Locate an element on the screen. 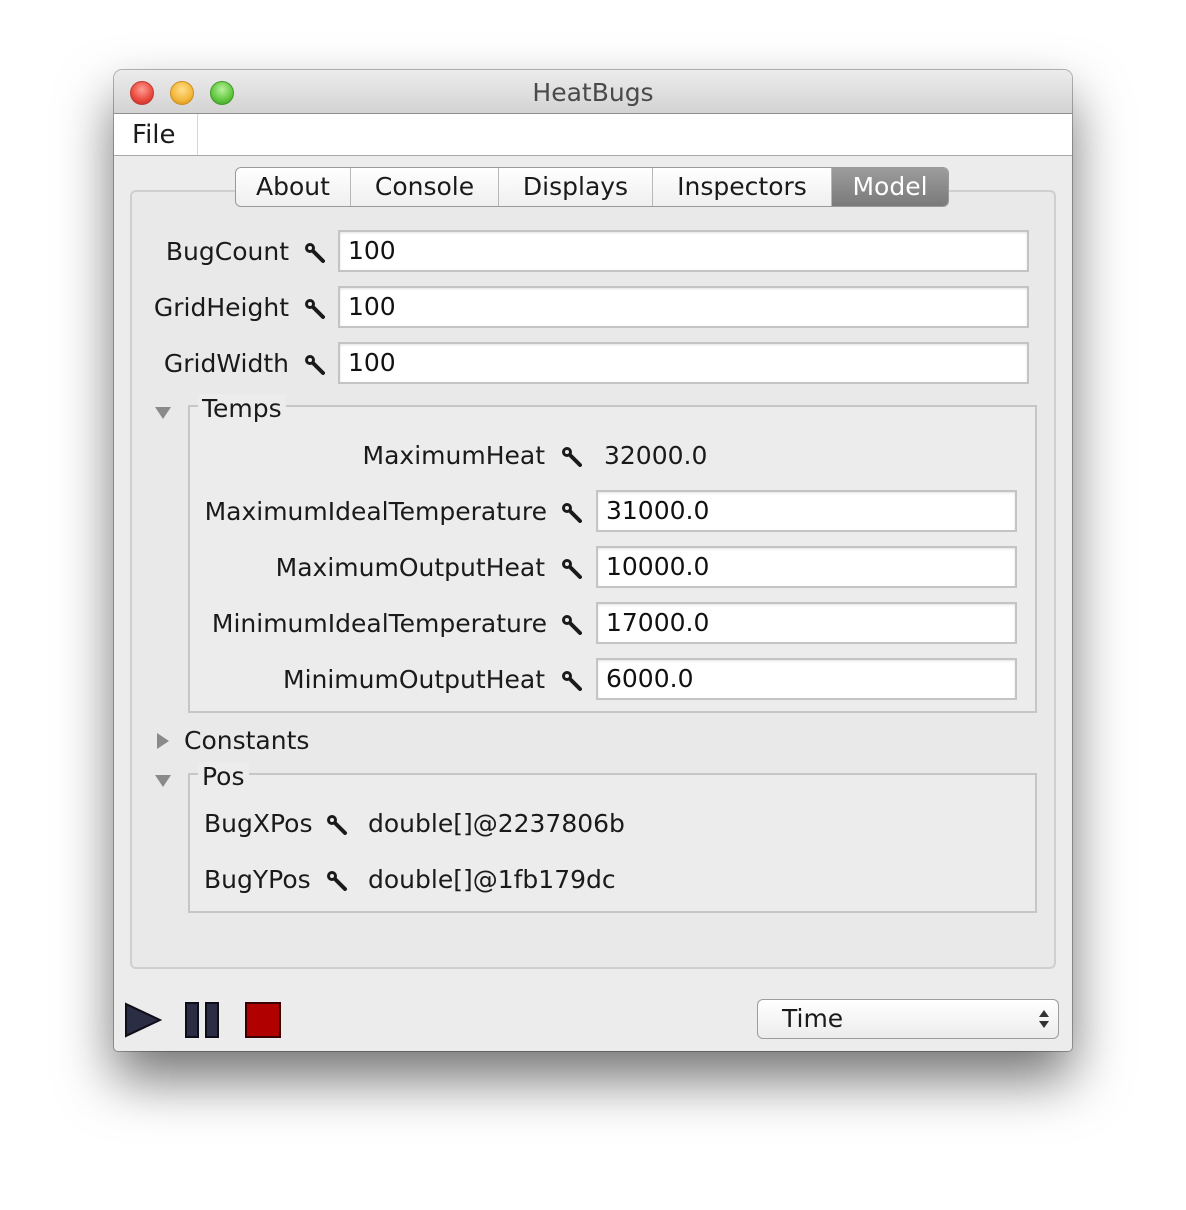 The image size is (1186, 1210). maximumidealtemperature-field: 31000.0 is located at coordinates (806, 511).